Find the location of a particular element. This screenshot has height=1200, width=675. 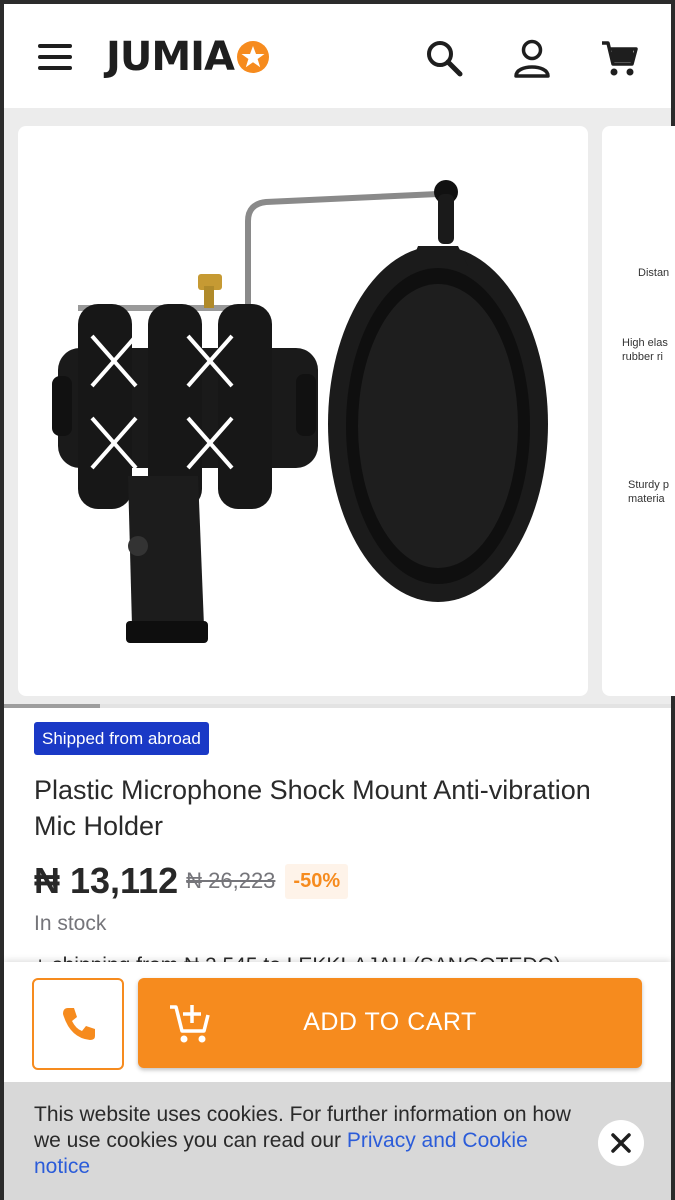

jumia-logo: JUMIA is located at coordinates (188, 57).